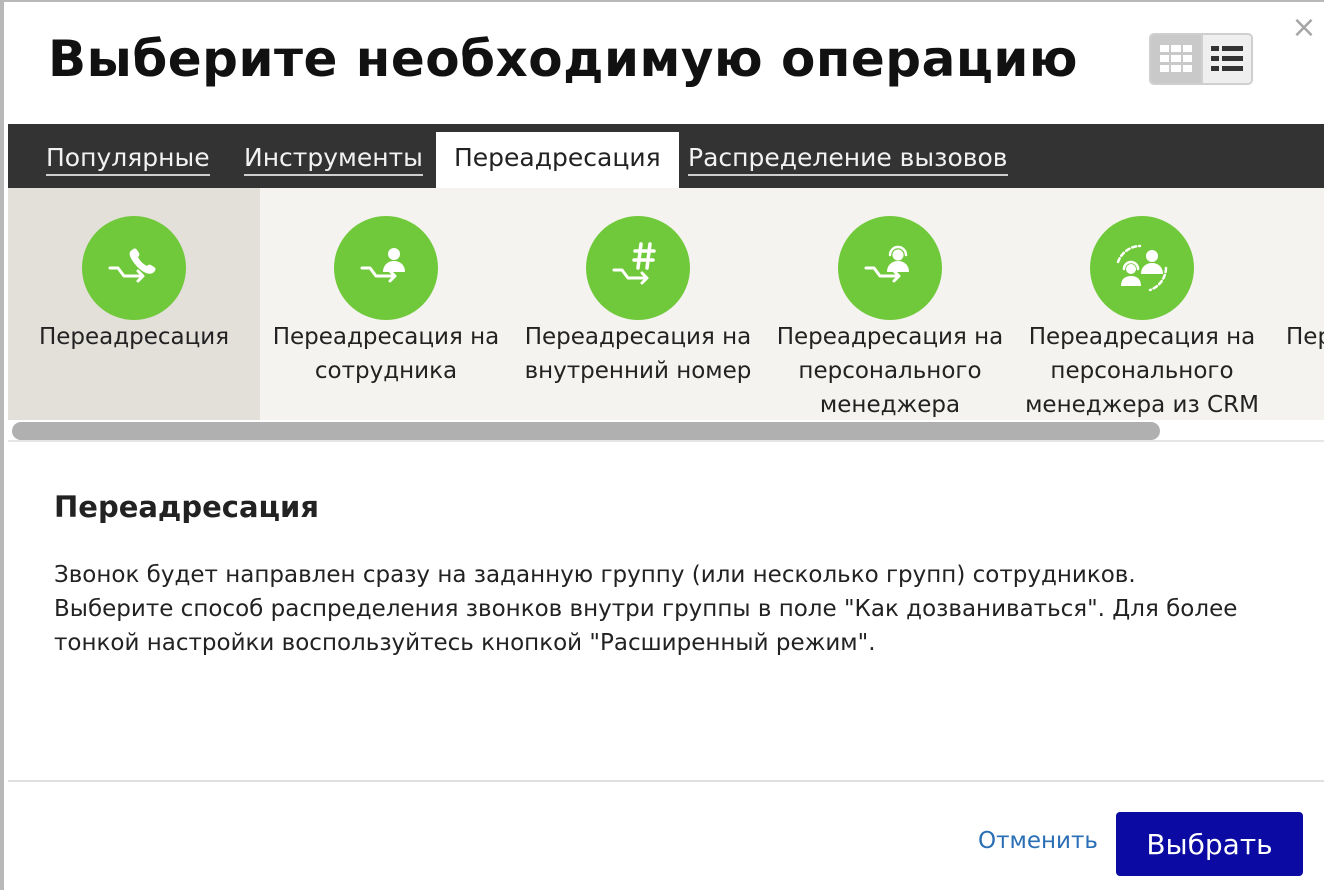 The image size is (1324, 890). What do you see at coordinates (1142, 405) in the screenshot?
I see `operation-label-line: менеджера из CRM` at bounding box center [1142, 405].